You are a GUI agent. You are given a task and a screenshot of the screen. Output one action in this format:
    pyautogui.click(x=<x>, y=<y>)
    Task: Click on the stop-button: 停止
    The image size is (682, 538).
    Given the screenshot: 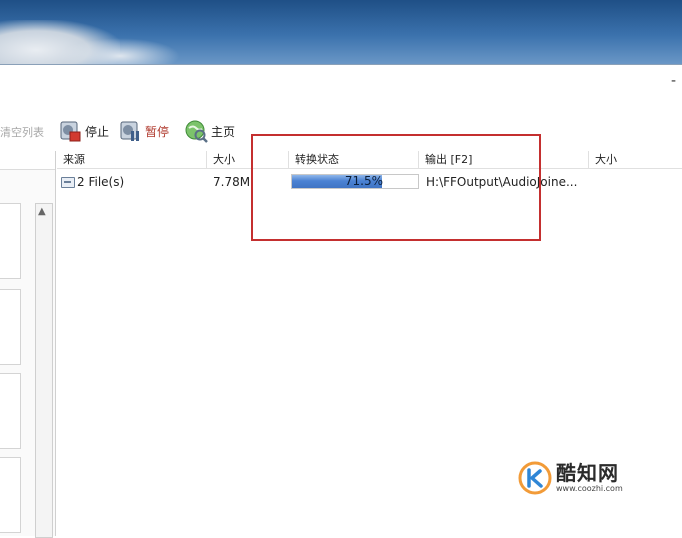 What is the action you would take?
    pyautogui.click(x=83, y=131)
    